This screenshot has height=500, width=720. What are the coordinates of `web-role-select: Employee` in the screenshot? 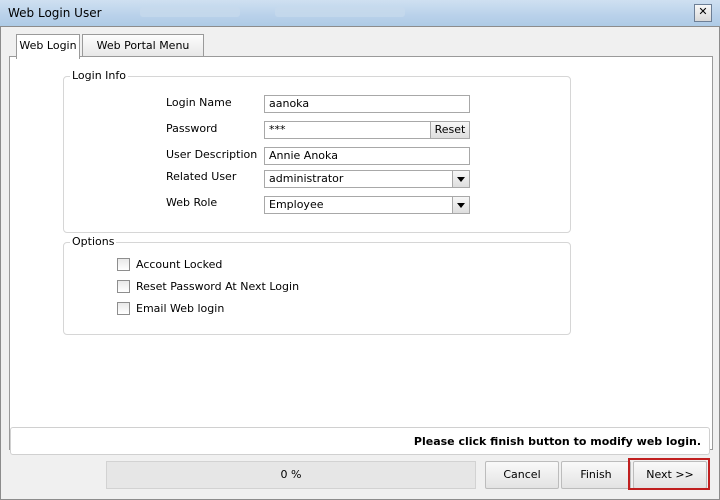 It's located at (367, 205).